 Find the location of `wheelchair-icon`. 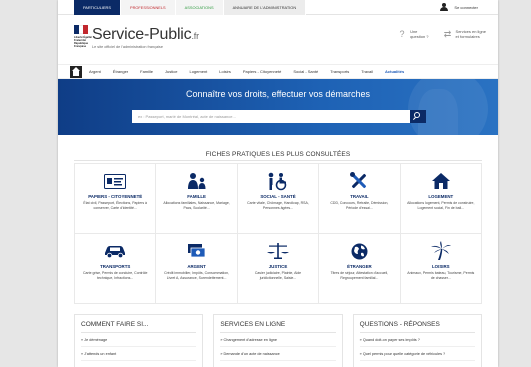

wheelchair-icon is located at coordinates (278, 181).